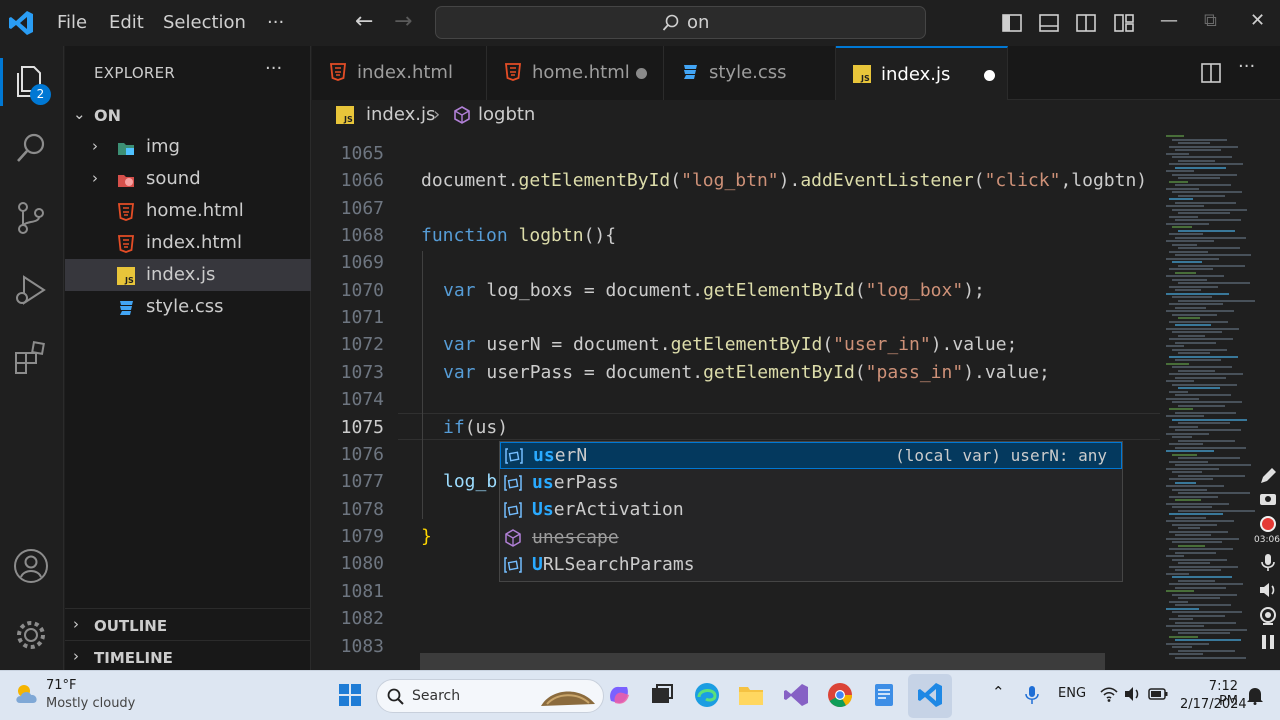  I want to click on tree-item-home-html: home.html, so click(188, 211).